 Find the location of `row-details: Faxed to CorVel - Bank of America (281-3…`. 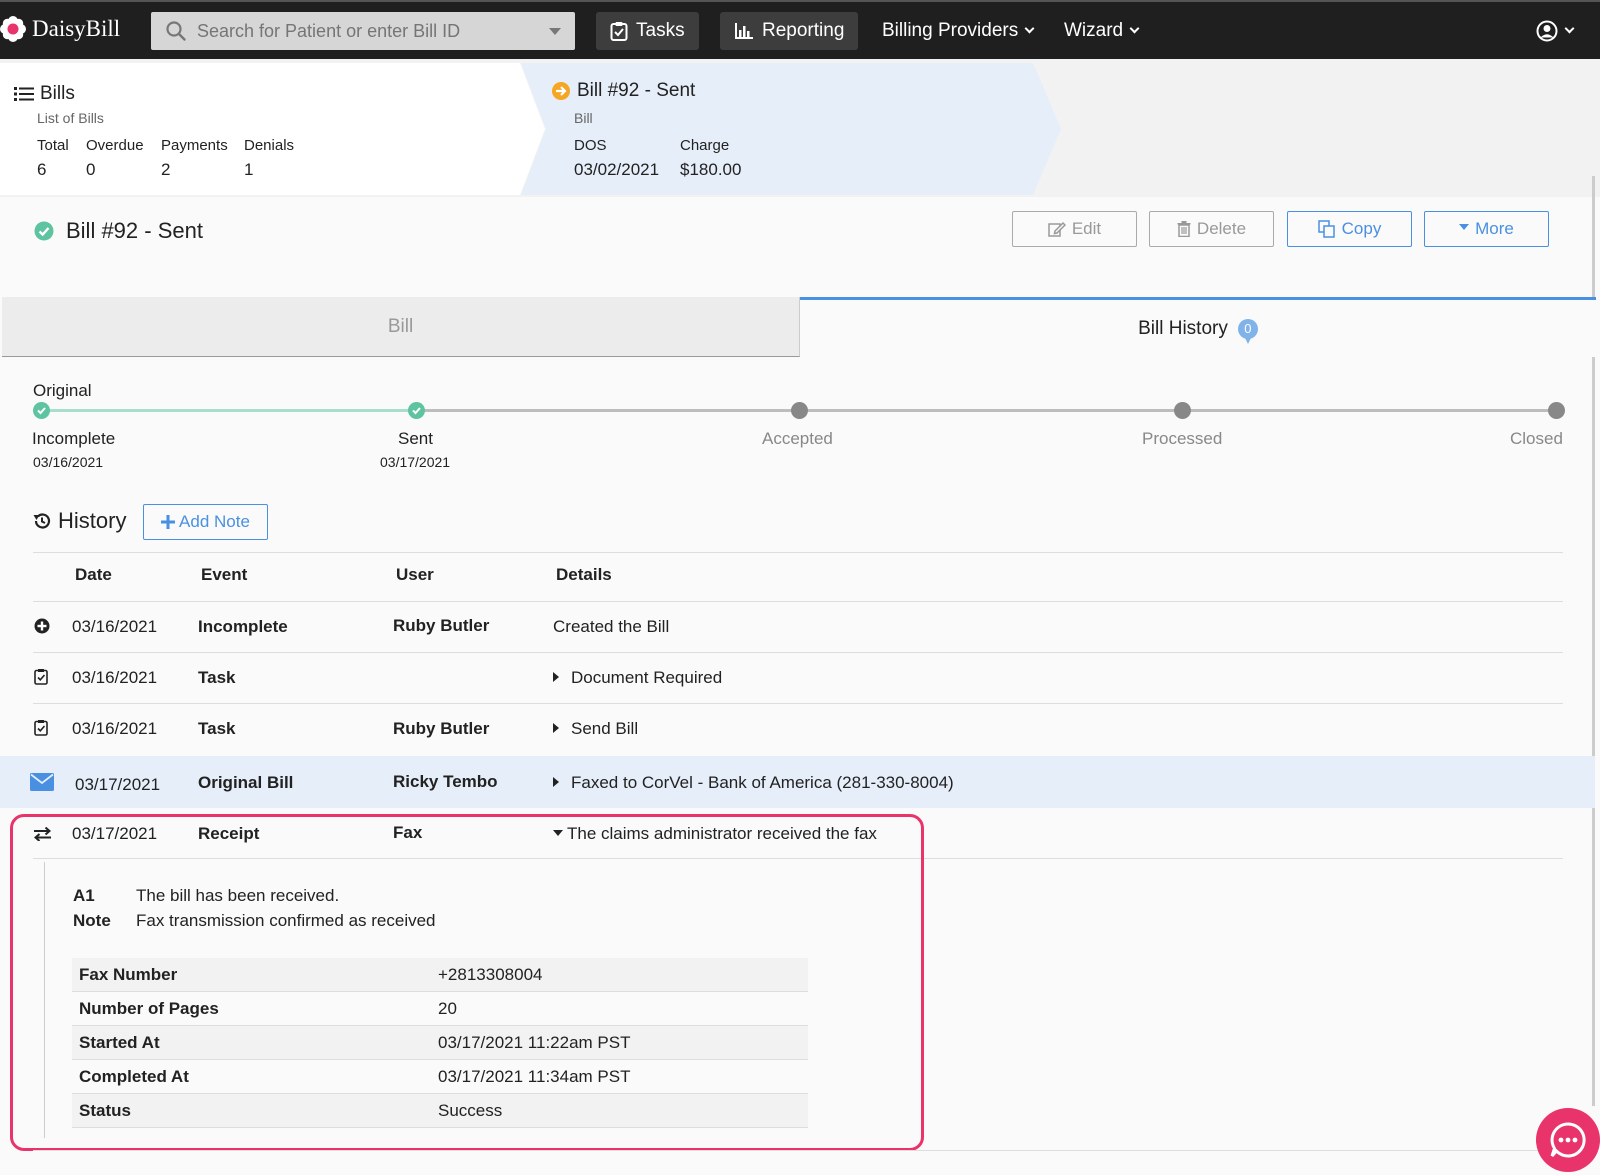

row-details: Faxed to CorVel - Bank of America (281-3… is located at coordinates (753, 783).